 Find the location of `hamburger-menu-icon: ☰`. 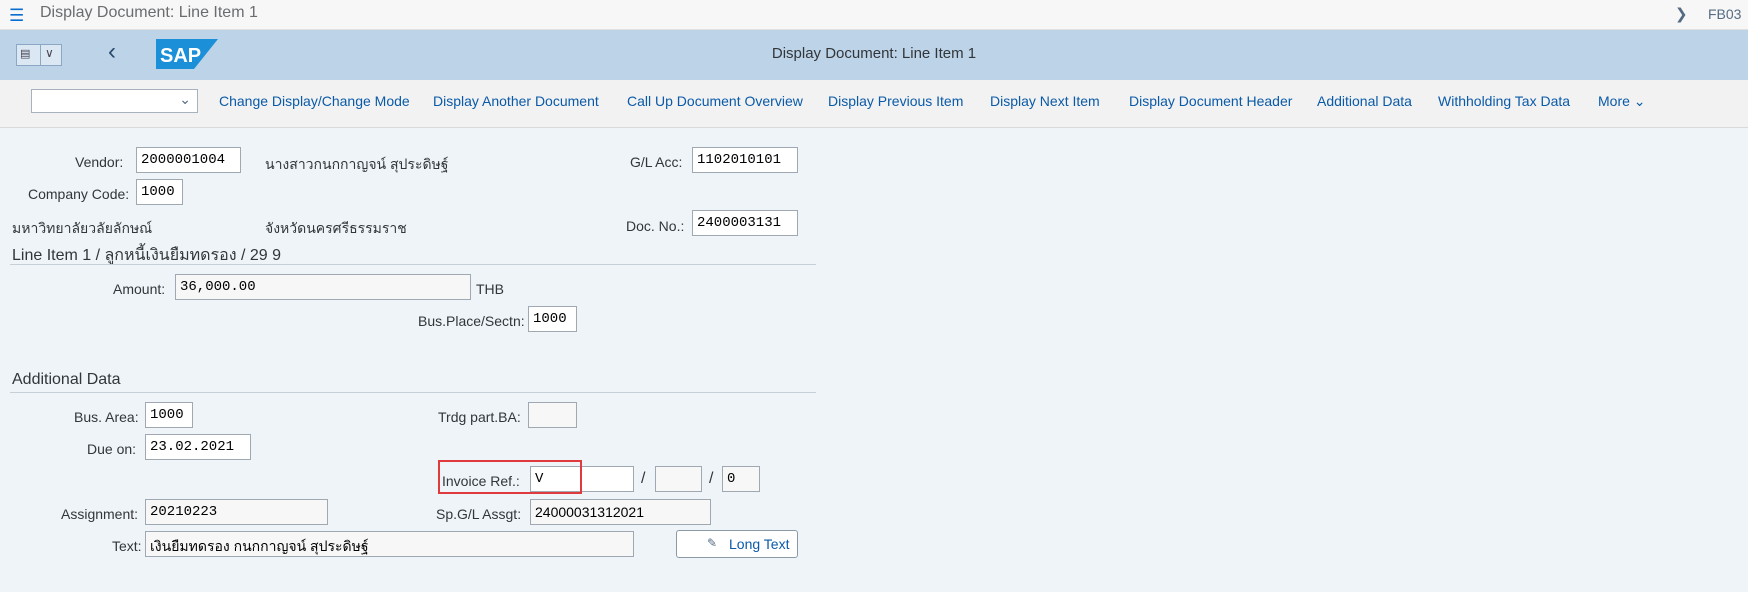

hamburger-menu-icon: ☰ is located at coordinates (16, 16).